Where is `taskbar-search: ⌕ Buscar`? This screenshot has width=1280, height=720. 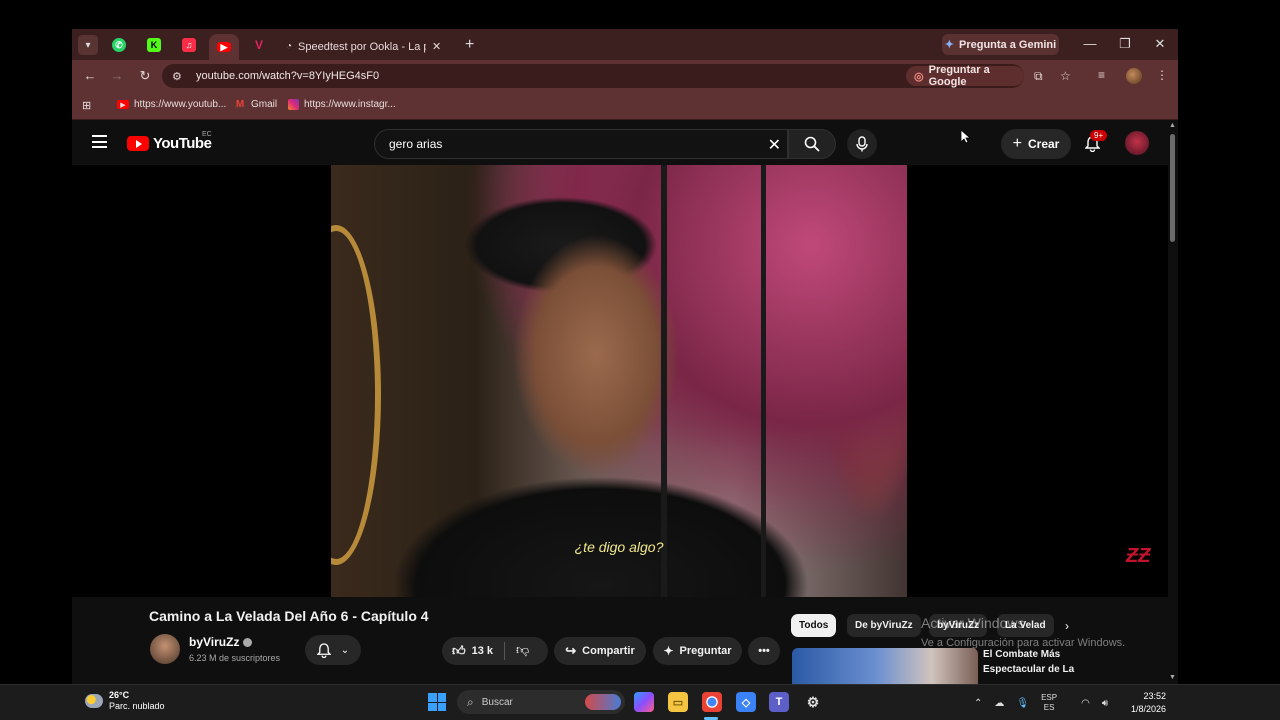
taskbar-search: ⌕ Buscar is located at coordinates (541, 702).